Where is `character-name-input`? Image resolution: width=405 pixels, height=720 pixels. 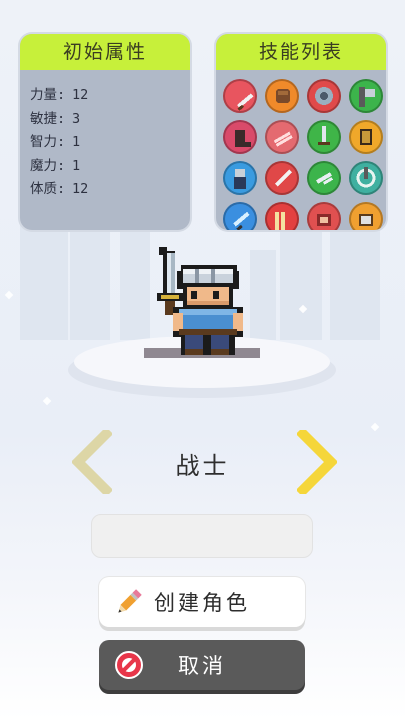 character-name-input is located at coordinates (202, 536).